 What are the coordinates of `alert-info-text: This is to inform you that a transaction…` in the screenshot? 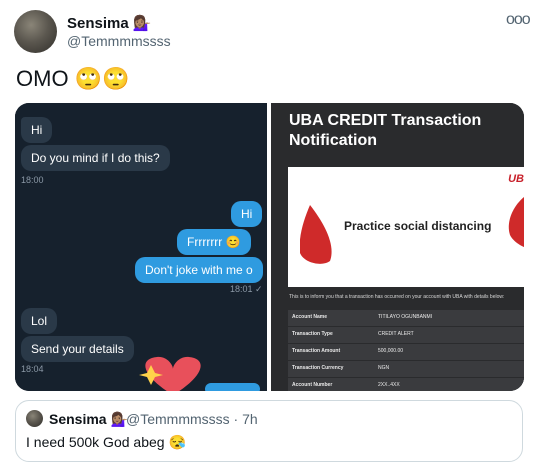 It's located at (397, 297).